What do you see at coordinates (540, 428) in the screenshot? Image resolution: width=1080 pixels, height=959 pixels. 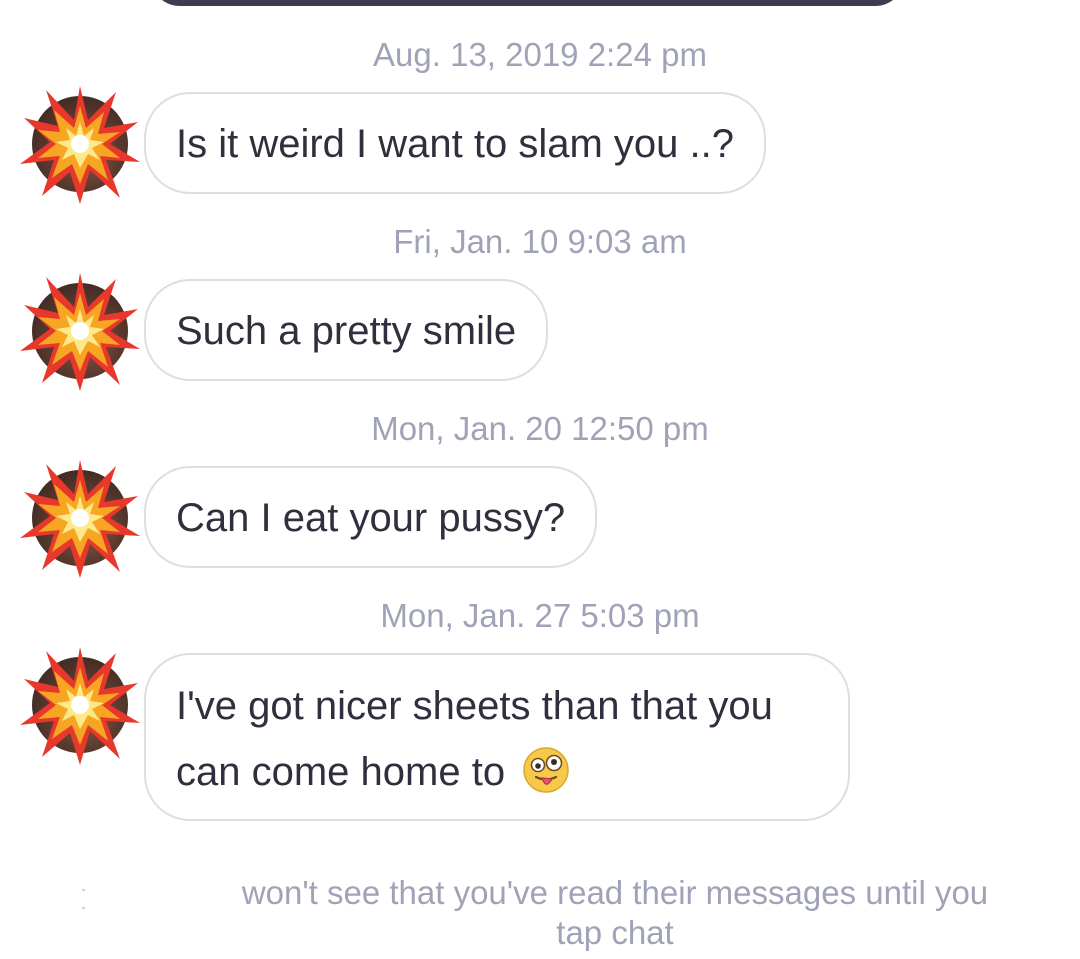 I see `message-timestamp: Mon, Jan. 20 12:50 pm` at bounding box center [540, 428].